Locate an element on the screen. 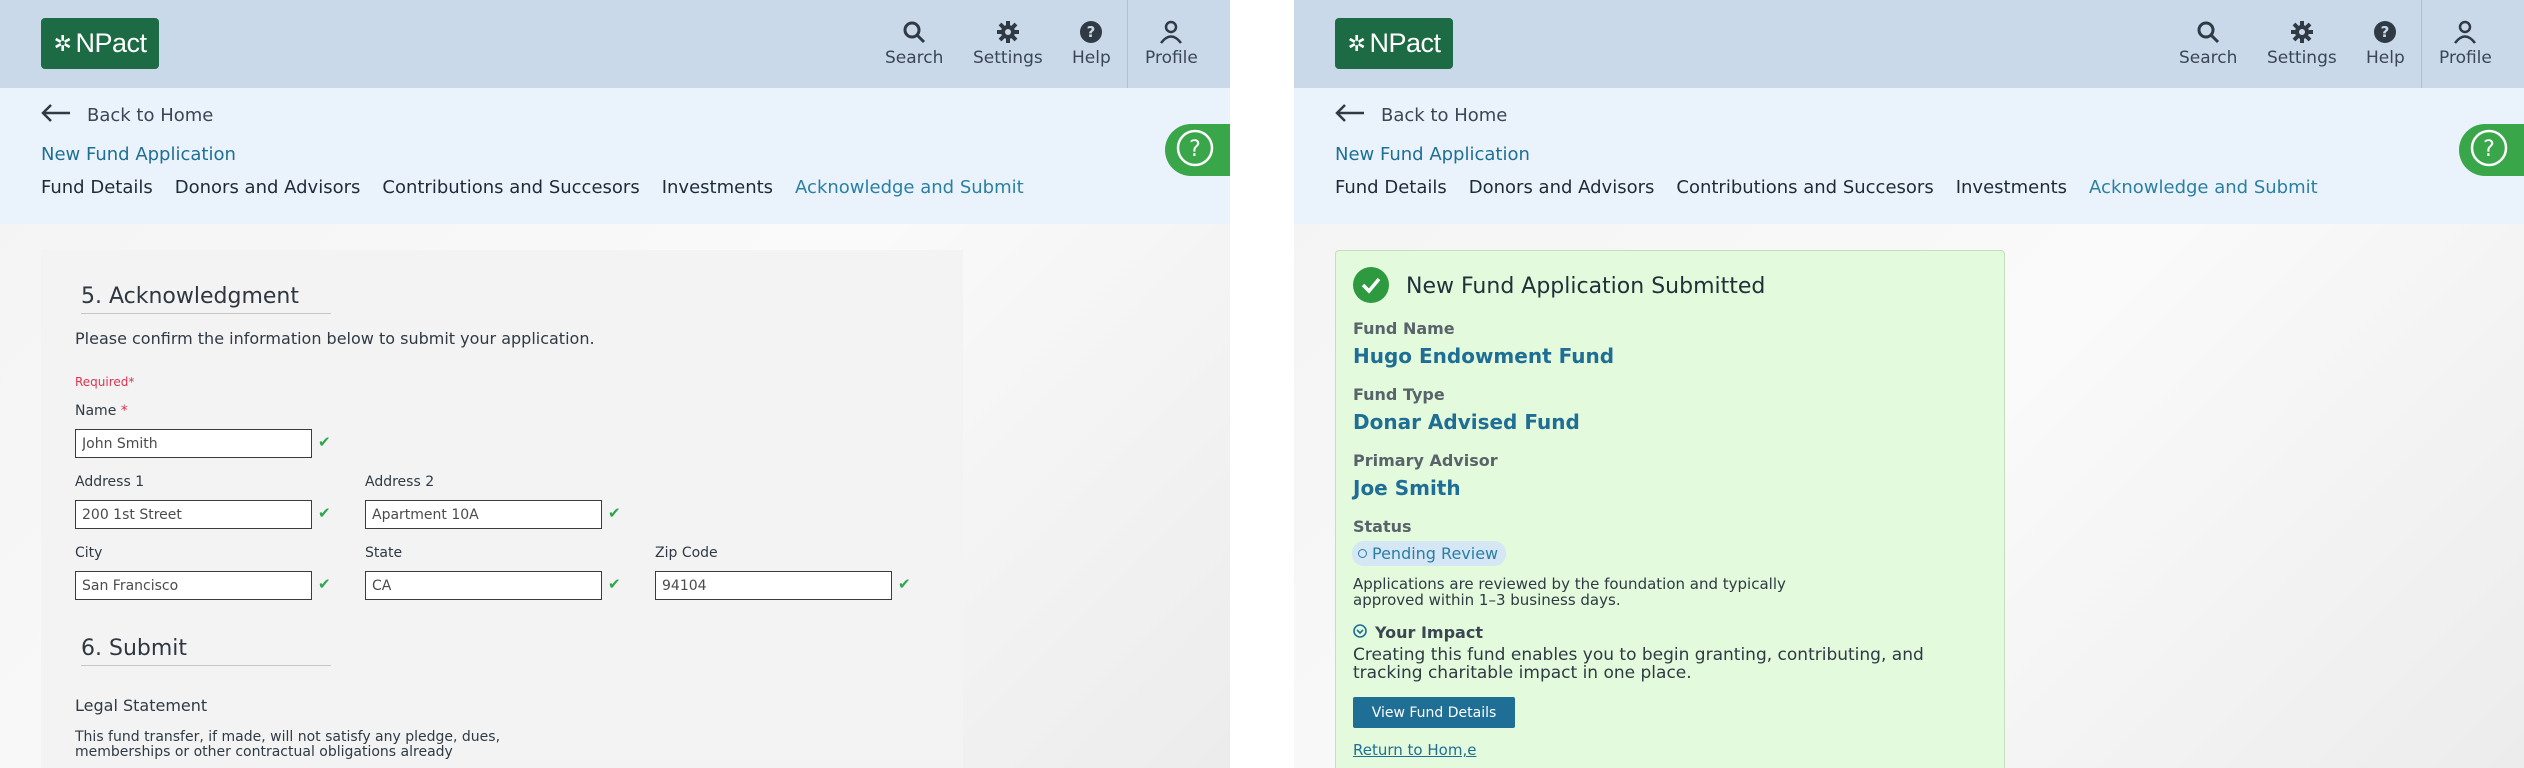 The image size is (2524, 768). fund-name-label: Fund Name is located at coordinates (1404, 328).